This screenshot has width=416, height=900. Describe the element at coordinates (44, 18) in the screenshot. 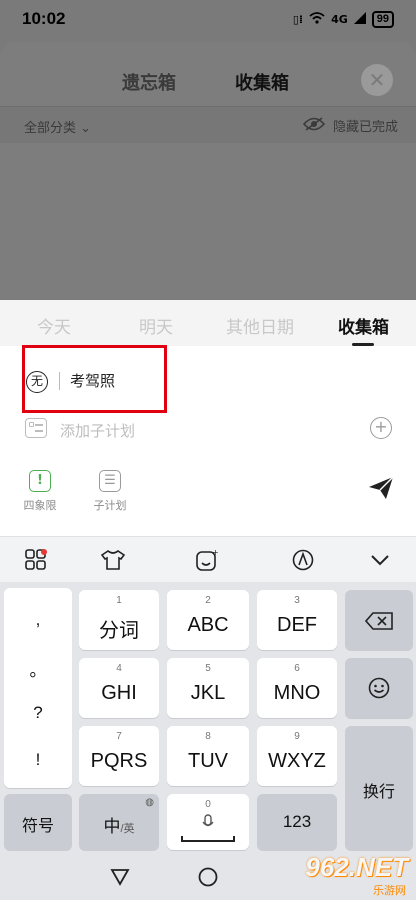

I see `status-time: 10:02` at that location.